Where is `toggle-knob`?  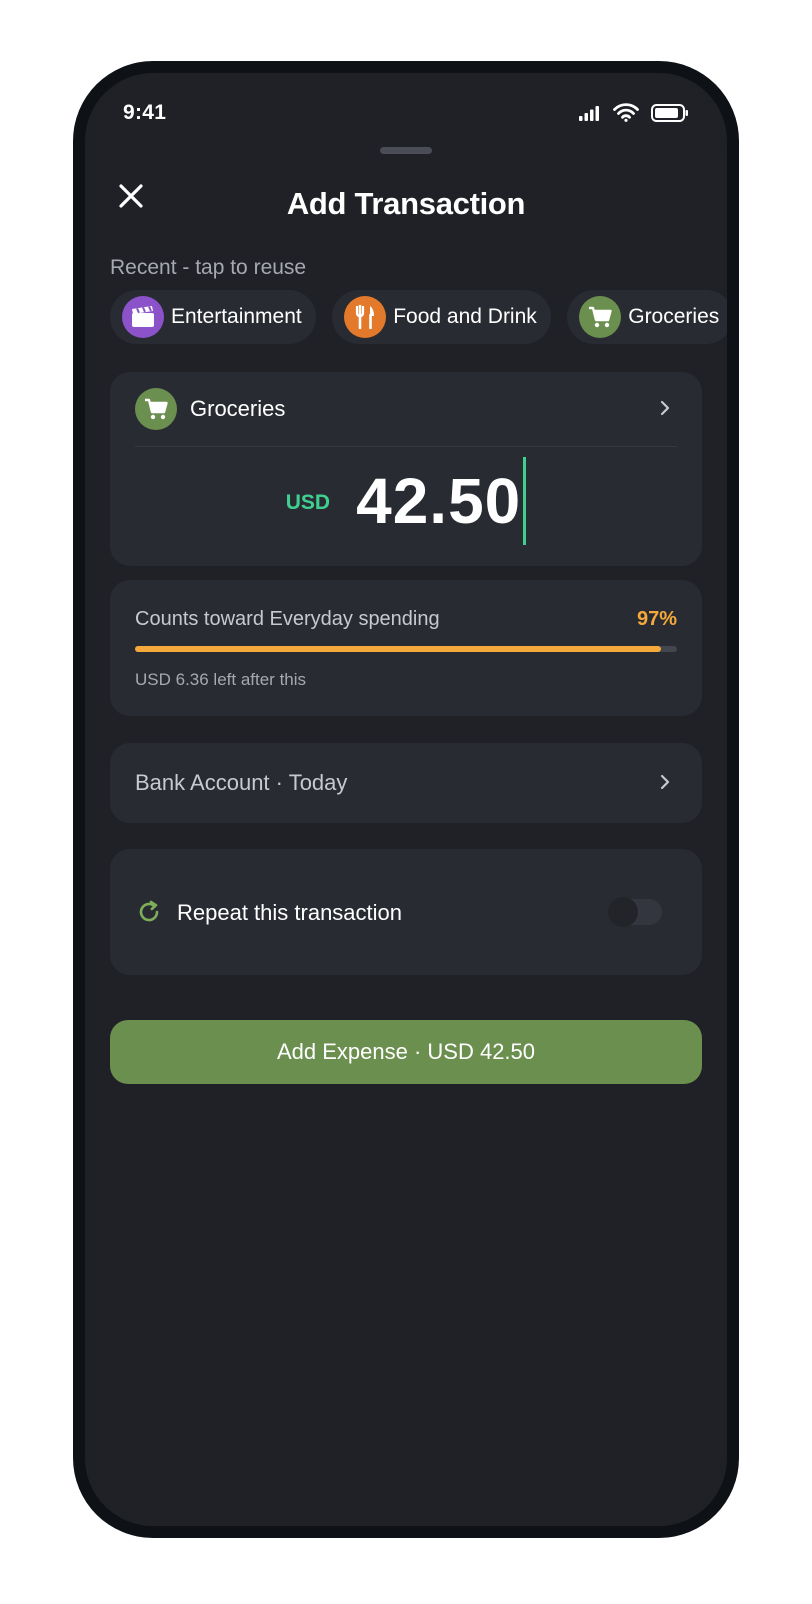
toggle-knob is located at coordinates (623, 912).